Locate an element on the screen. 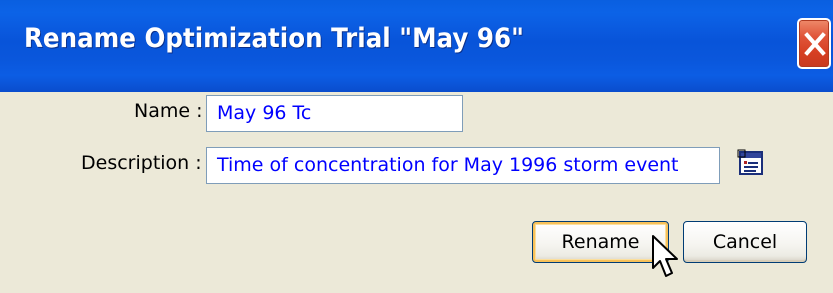 This screenshot has height=293, width=833. rename-button: Rename is located at coordinates (600, 242).